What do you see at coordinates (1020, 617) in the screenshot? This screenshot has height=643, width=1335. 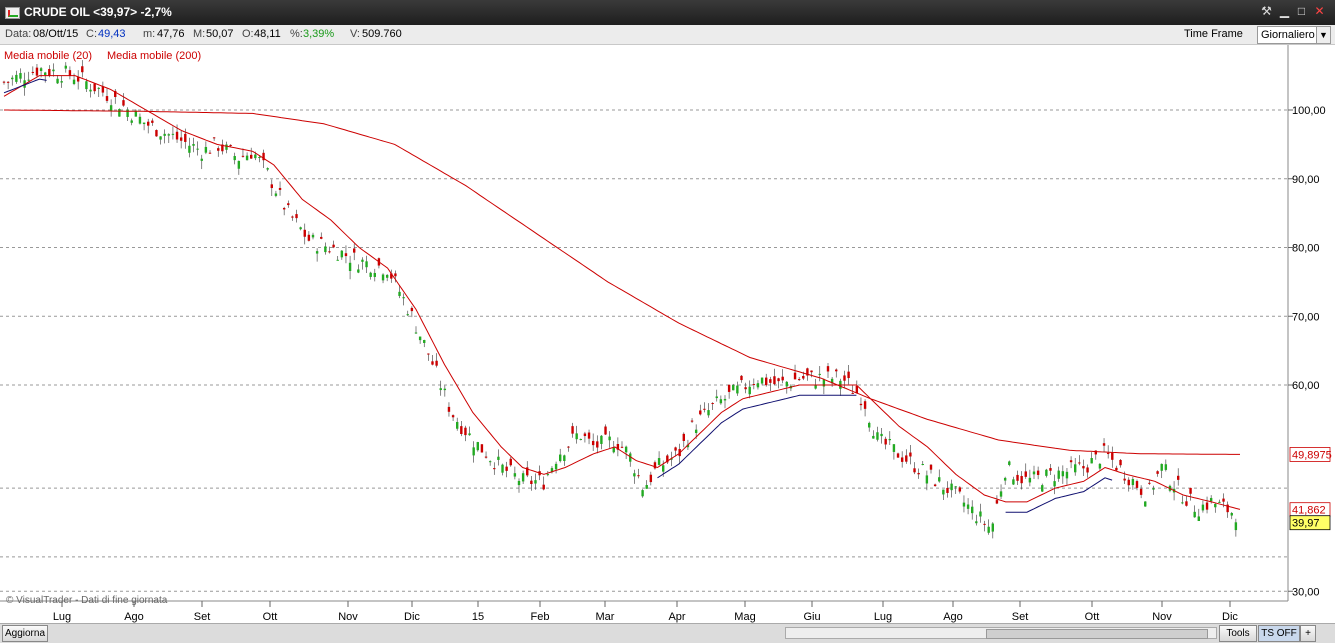 I see `x-tick-label: Set` at bounding box center [1020, 617].